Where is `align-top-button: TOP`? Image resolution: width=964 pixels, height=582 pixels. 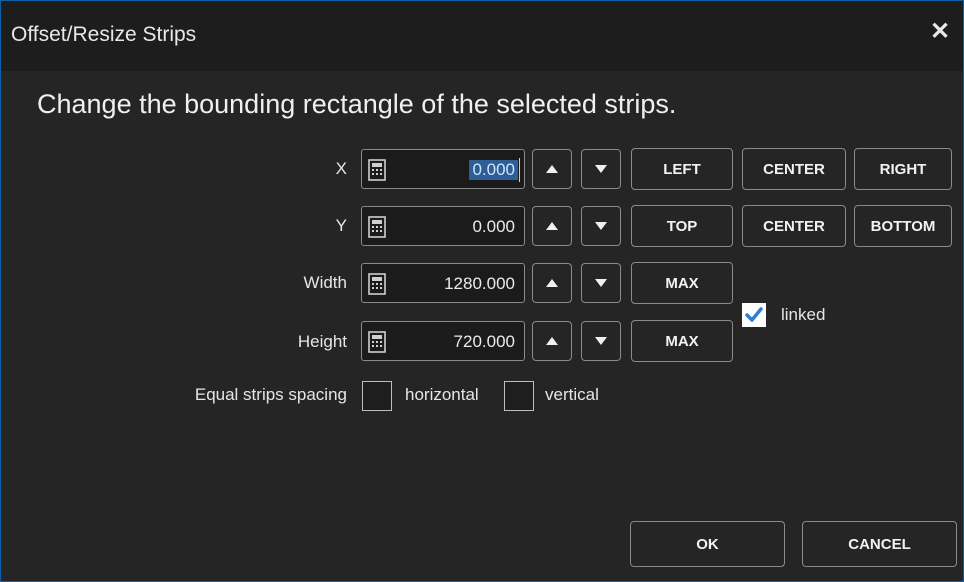 align-top-button: TOP is located at coordinates (682, 226).